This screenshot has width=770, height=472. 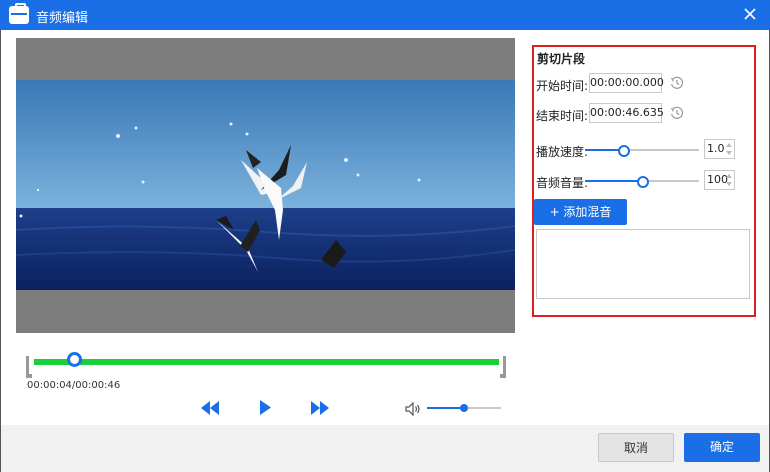 What do you see at coordinates (636, 447) in the screenshot?
I see `cancel-button: 取消` at bounding box center [636, 447].